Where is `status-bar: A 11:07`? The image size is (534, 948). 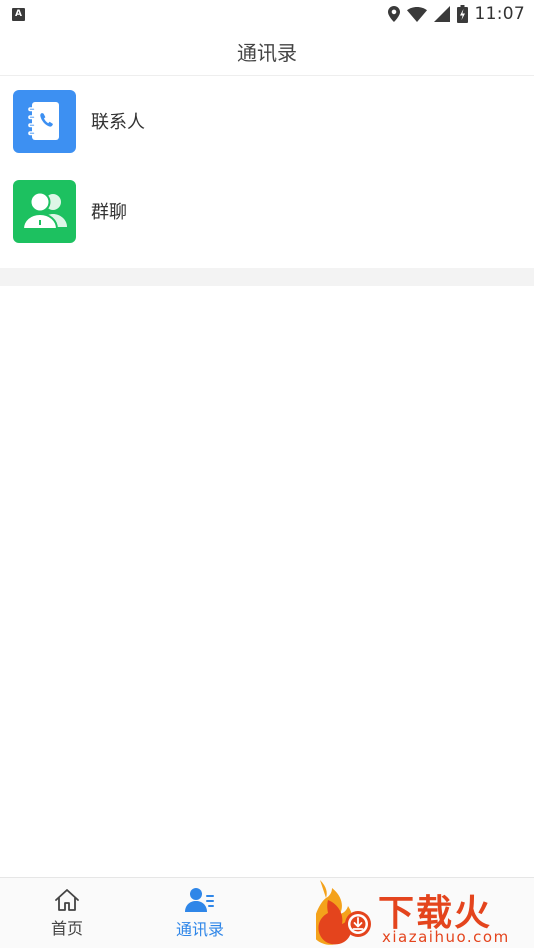
status-bar: A 11:07 is located at coordinates (267, 14).